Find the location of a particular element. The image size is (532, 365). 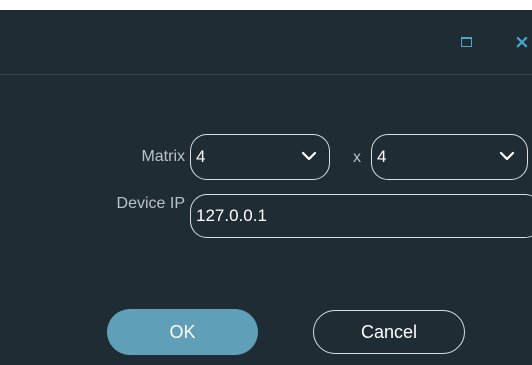

matrix-rows-value: 4 is located at coordinates (201, 156).